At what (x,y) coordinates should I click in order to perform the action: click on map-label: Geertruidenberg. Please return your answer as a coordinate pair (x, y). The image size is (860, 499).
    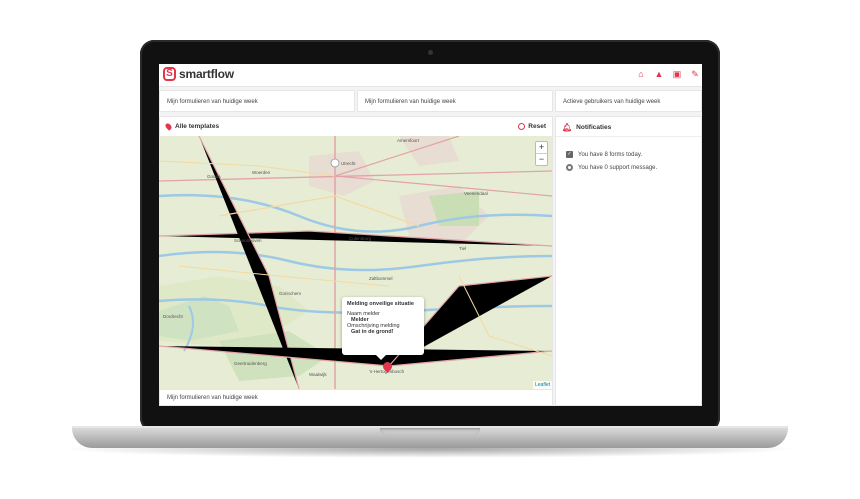
    Looking at the image, I should click on (250, 363).